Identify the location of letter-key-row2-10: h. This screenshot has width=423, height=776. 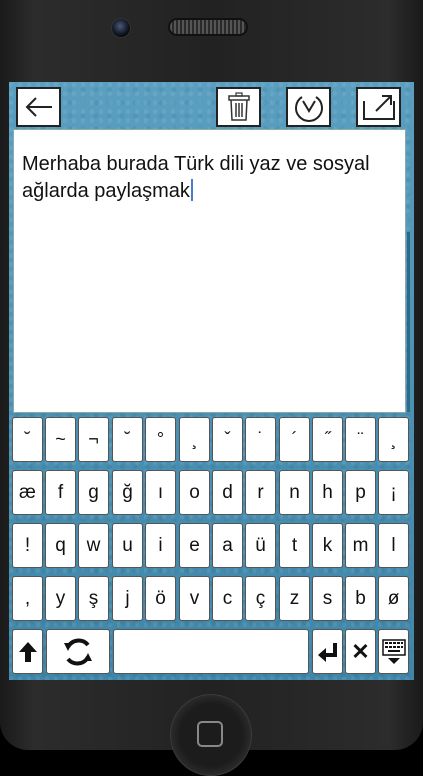
(327, 492).